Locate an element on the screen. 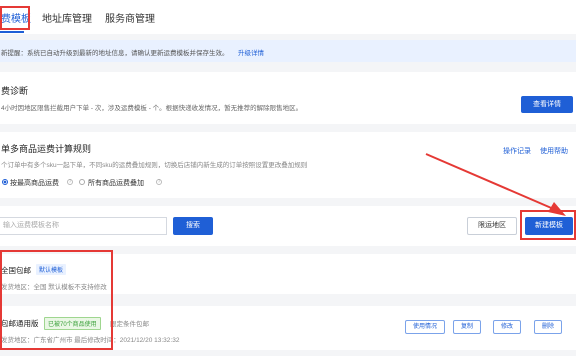 This screenshot has height=356, width=576. template-search-input: 输入运费模板名称 is located at coordinates (83, 226).